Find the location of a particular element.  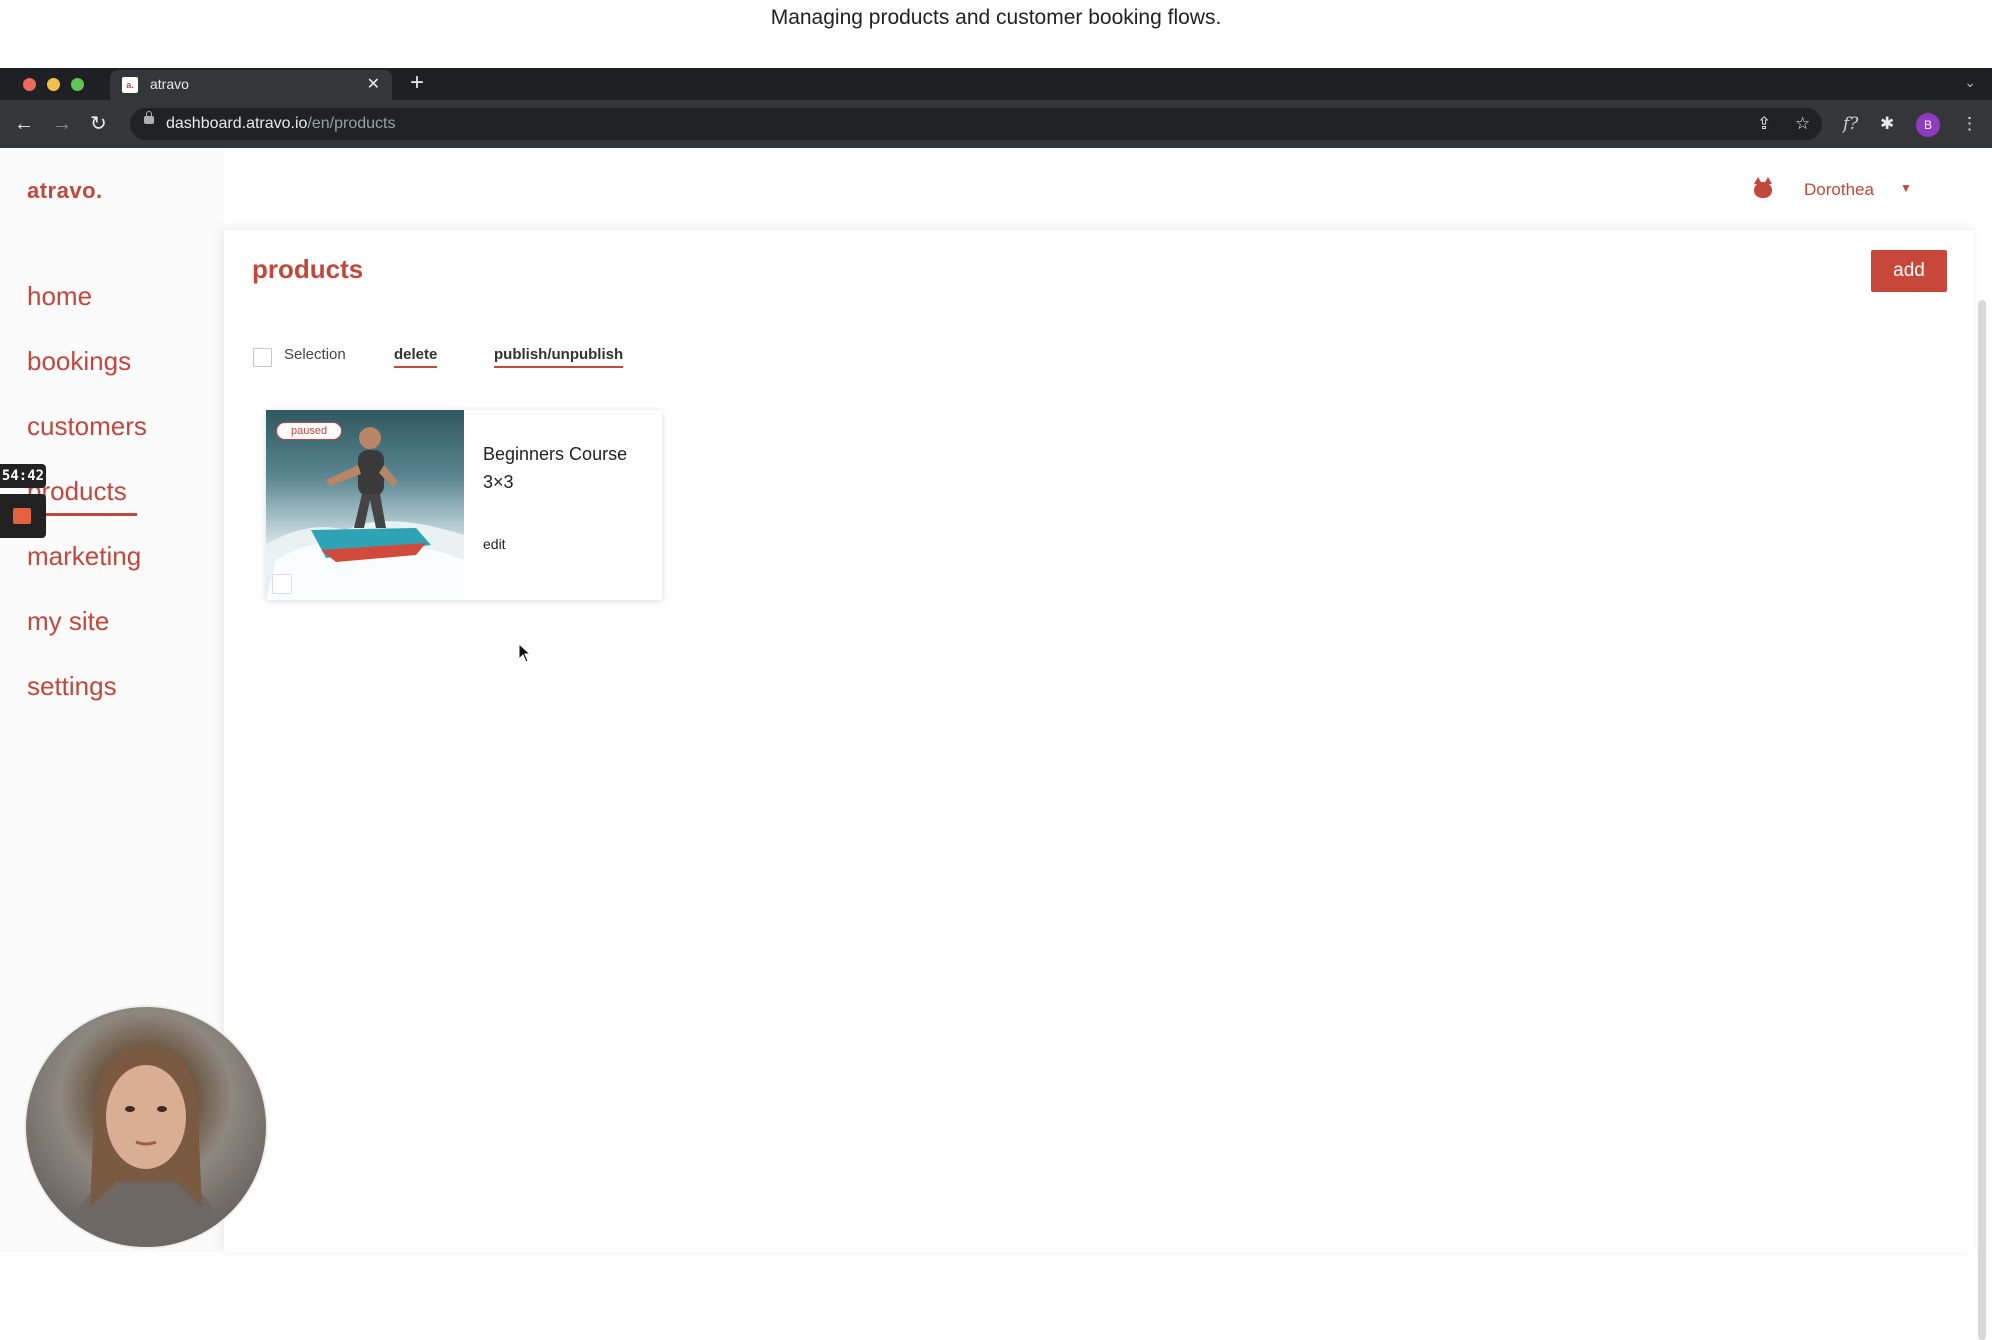

share-icon: ⇪ is located at coordinates (1764, 124).